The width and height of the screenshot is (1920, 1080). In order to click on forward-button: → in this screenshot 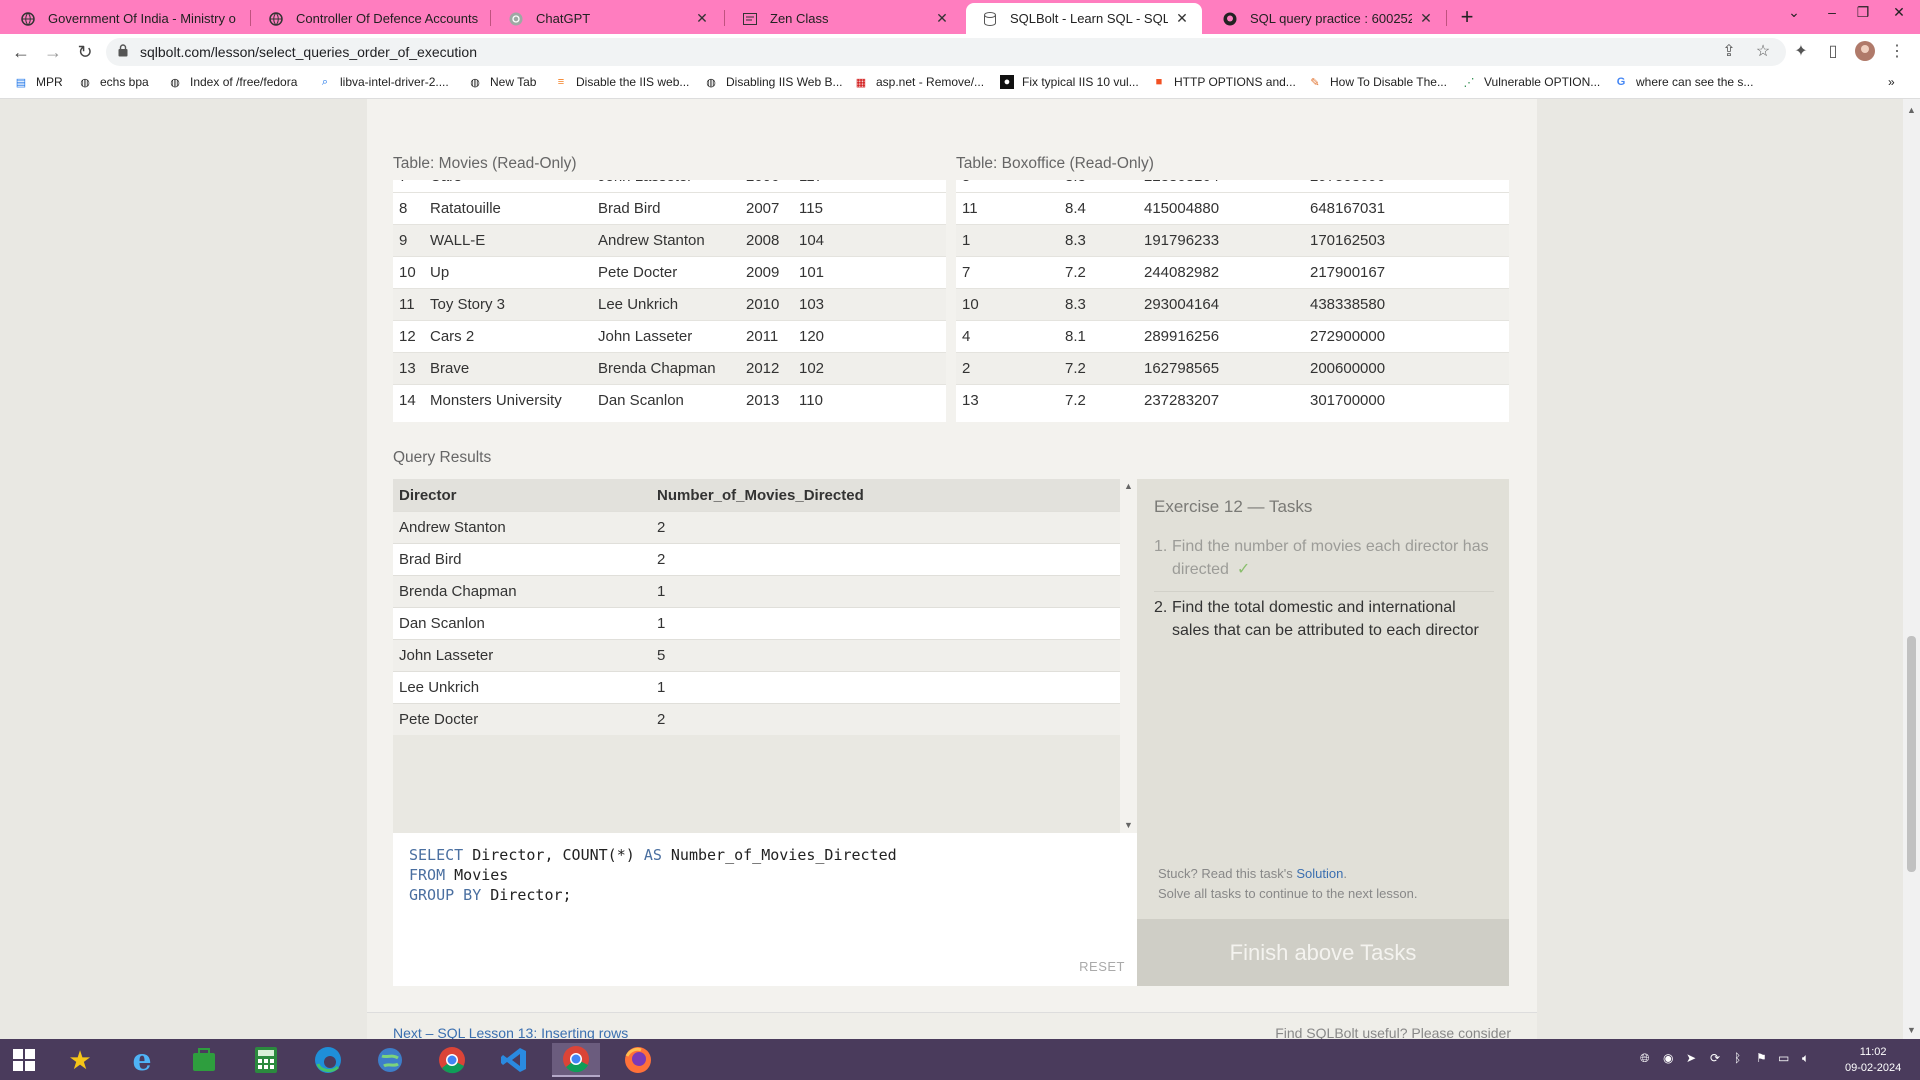, I will do `click(53, 52)`.